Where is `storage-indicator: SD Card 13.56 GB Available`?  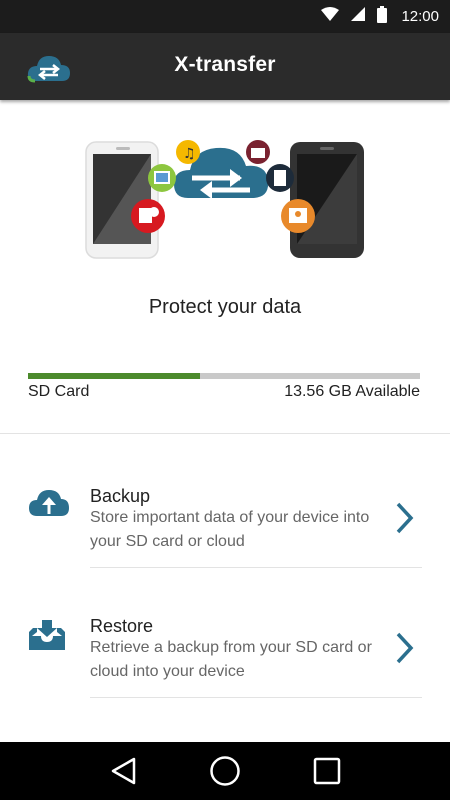 storage-indicator: SD Card 13.56 GB Available is located at coordinates (224, 387).